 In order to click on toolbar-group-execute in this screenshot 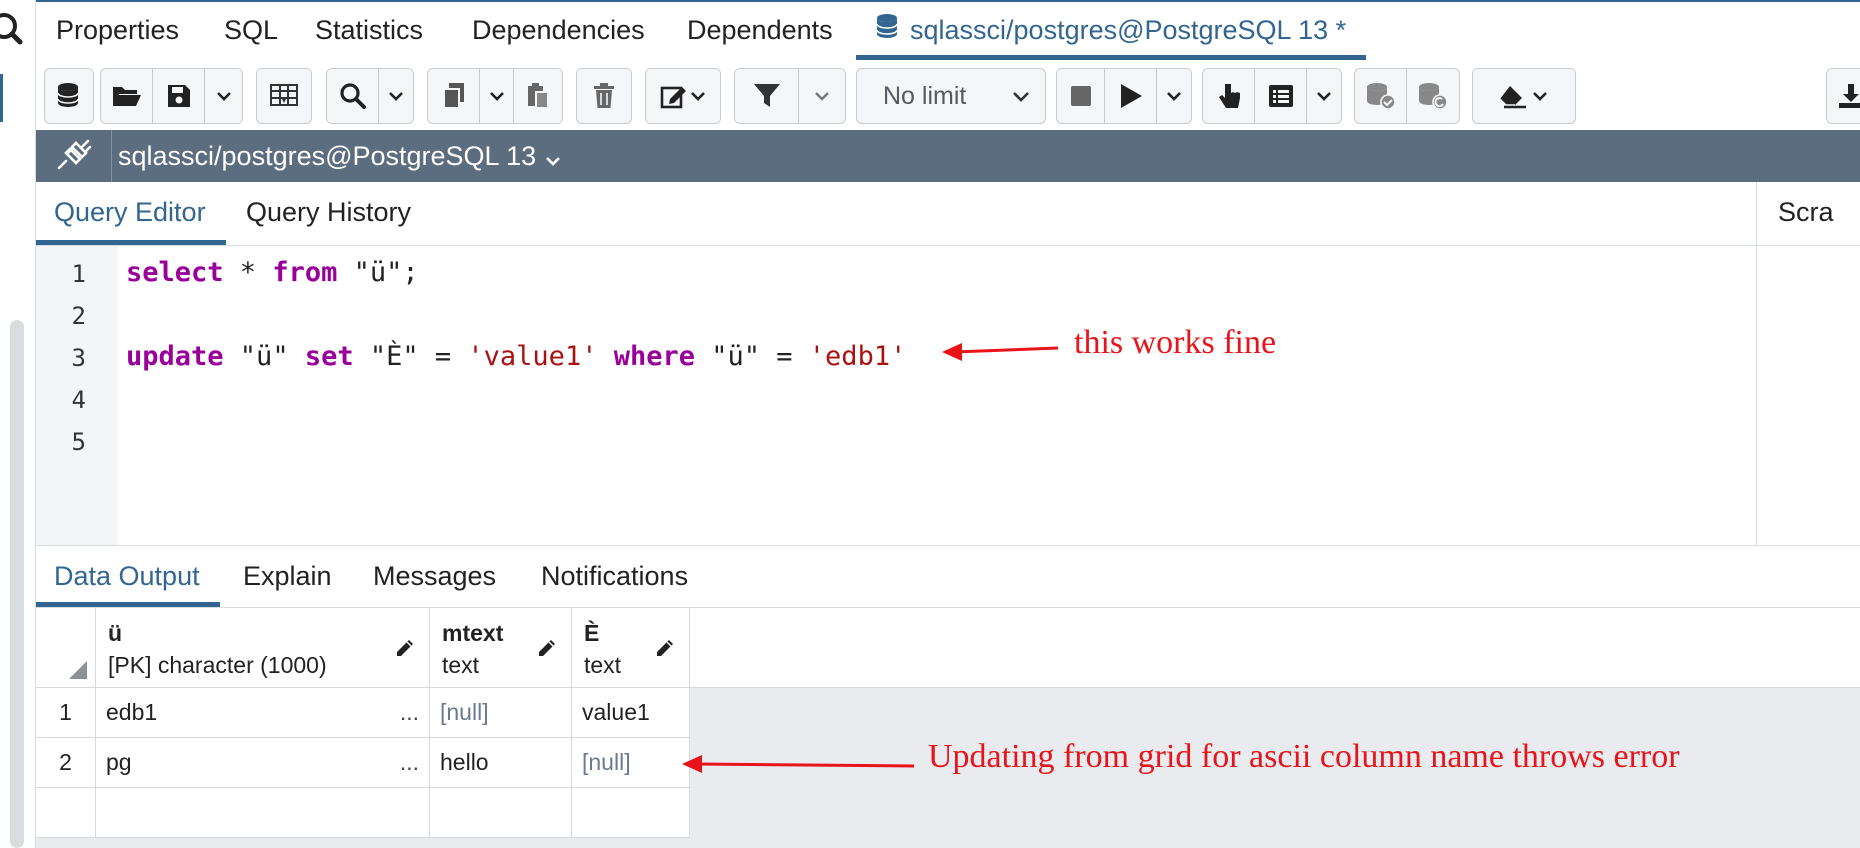, I will do `click(1124, 96)`.